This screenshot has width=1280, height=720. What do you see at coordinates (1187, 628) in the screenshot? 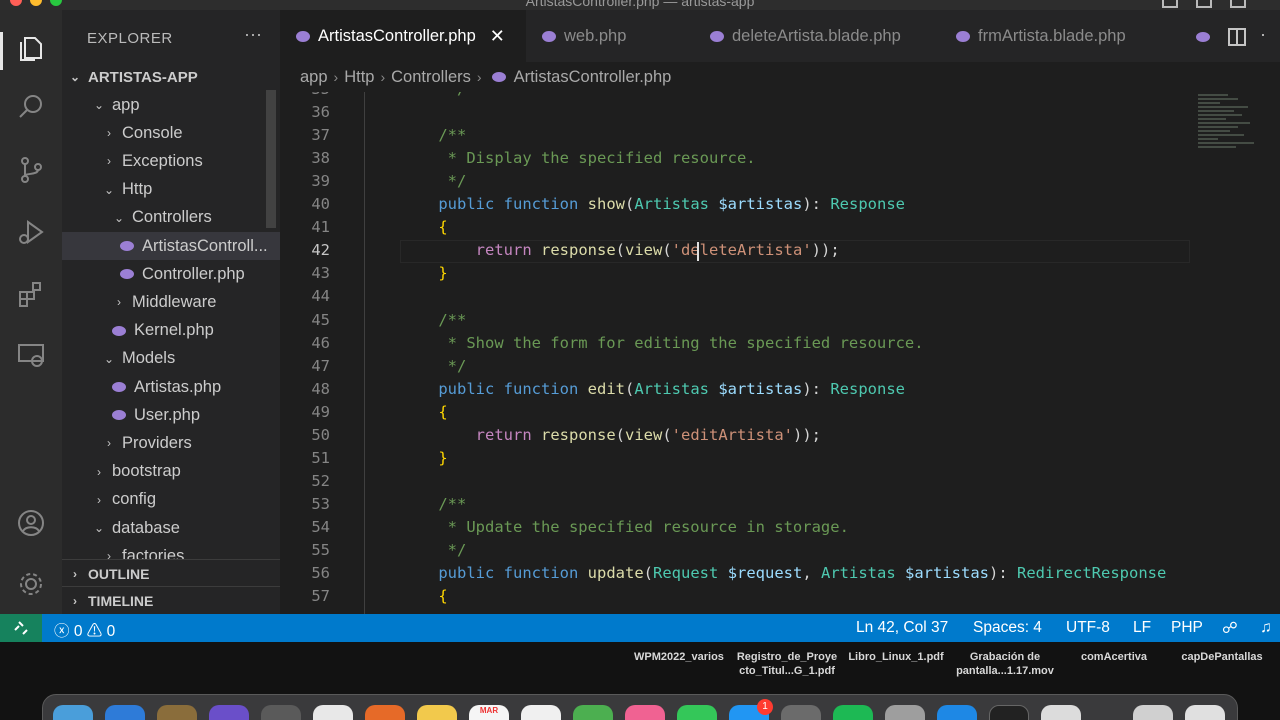
I see `language-mode: PHP` at bounding box center [1187, 628].